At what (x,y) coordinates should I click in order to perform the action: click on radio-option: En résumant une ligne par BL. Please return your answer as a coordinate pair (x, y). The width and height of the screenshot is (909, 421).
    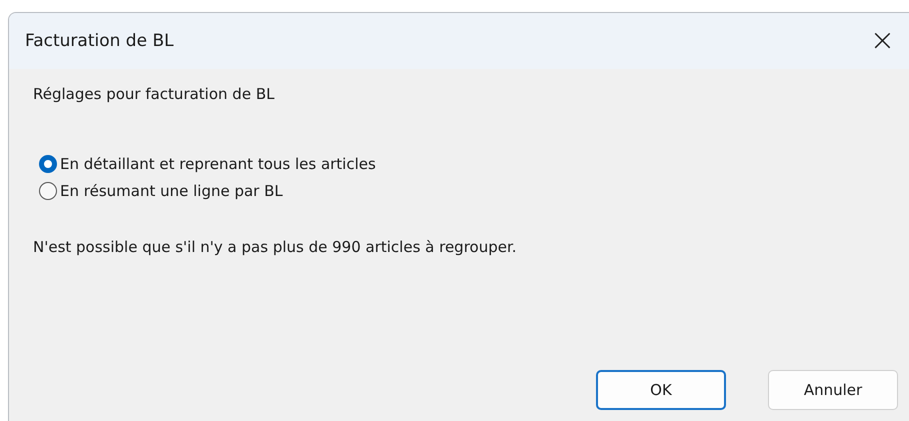
    Looking at the image, I should click on (474, 191).